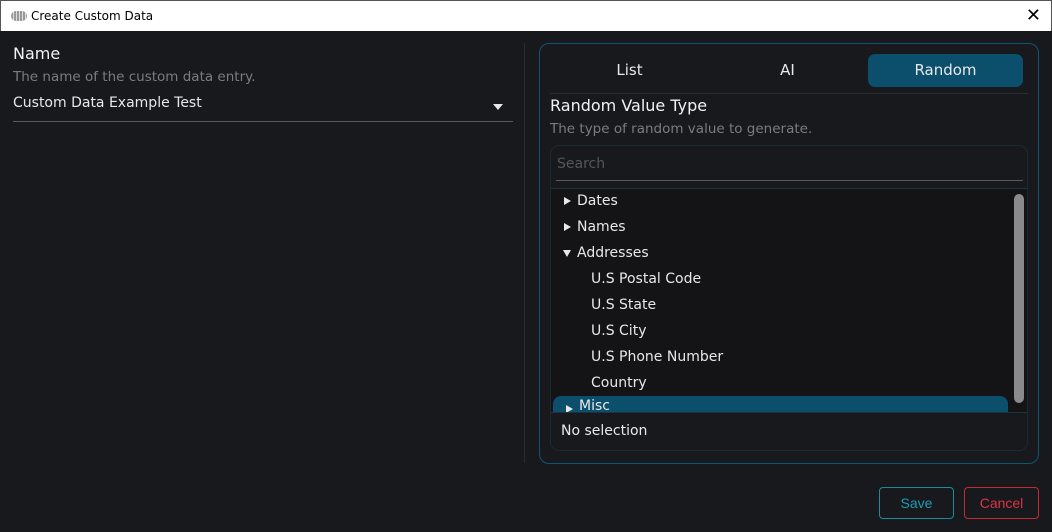 The width and height of the screenshot is (1052, 532). I want to click on save-button: Save, so click(916, 503).